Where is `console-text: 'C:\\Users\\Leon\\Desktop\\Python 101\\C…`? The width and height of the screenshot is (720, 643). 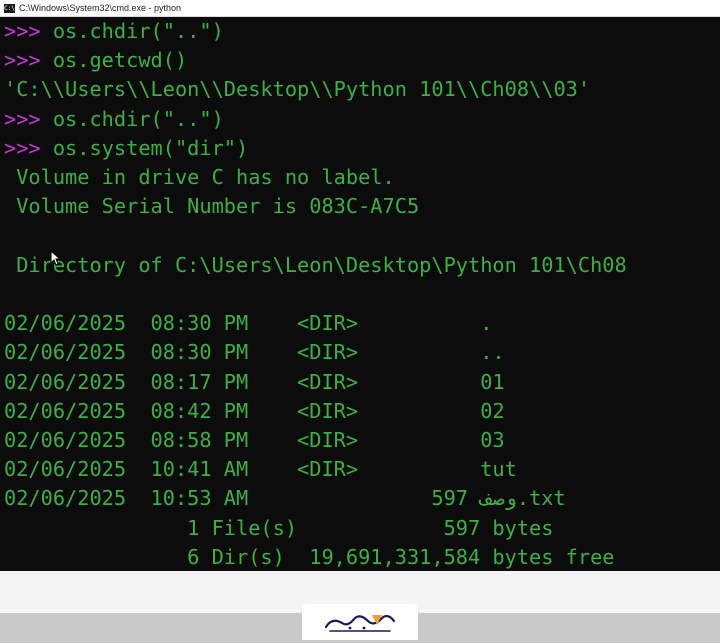 console-text: 'C:\\Users\\Leon\\Desktop\\Python 101\\C… is located at coordinates (297, 89).